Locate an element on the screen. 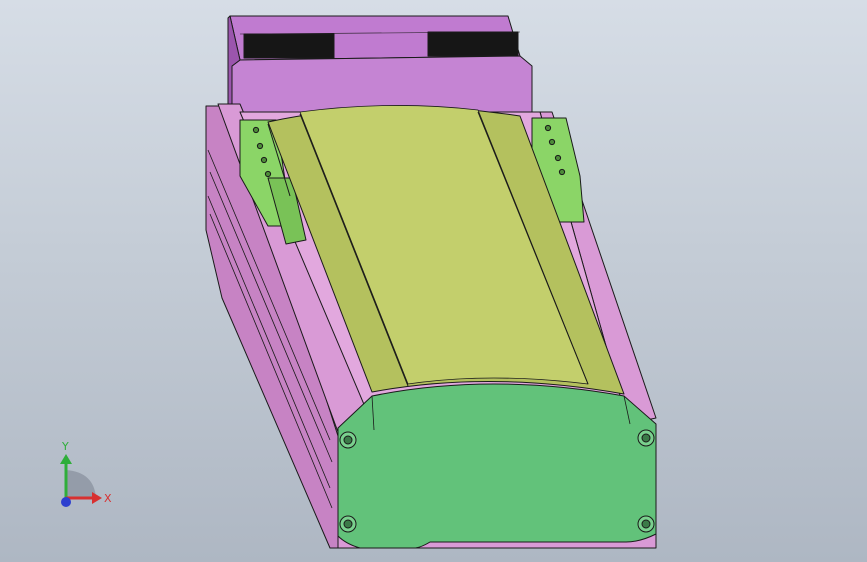 The width and height of the screenshot is (867, 562). screw-top-left is located at coordinates (348, 440).